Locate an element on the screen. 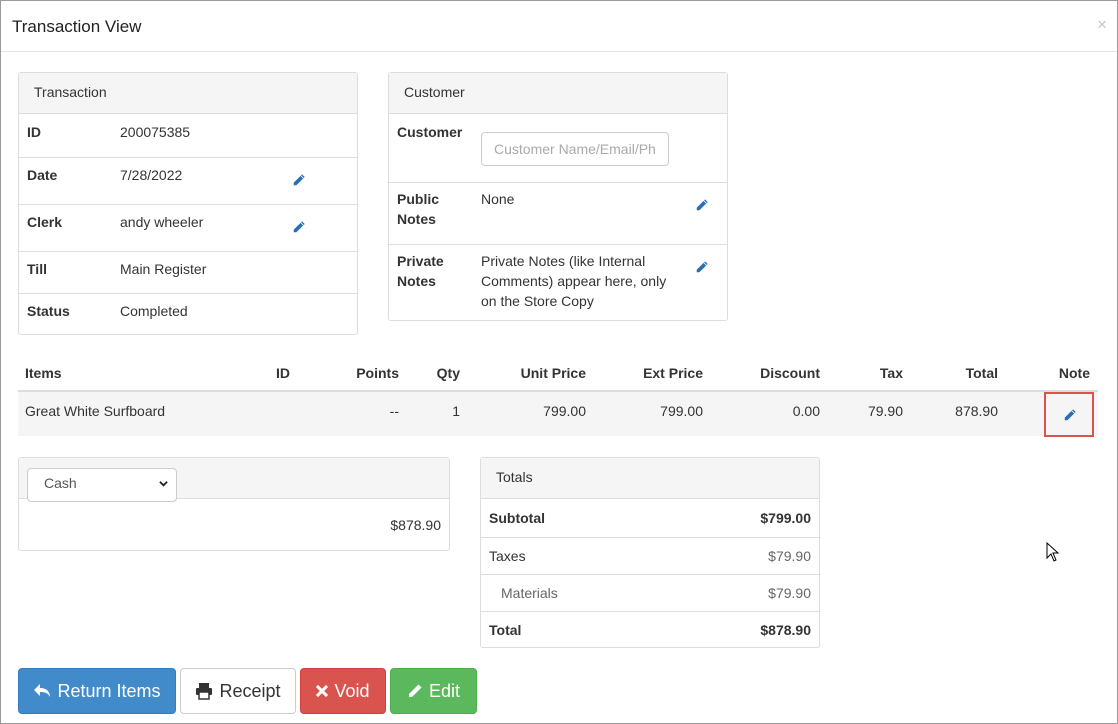 This screenshot has width=1118, height=724. reply-icon is located at coordinates (42, 690).